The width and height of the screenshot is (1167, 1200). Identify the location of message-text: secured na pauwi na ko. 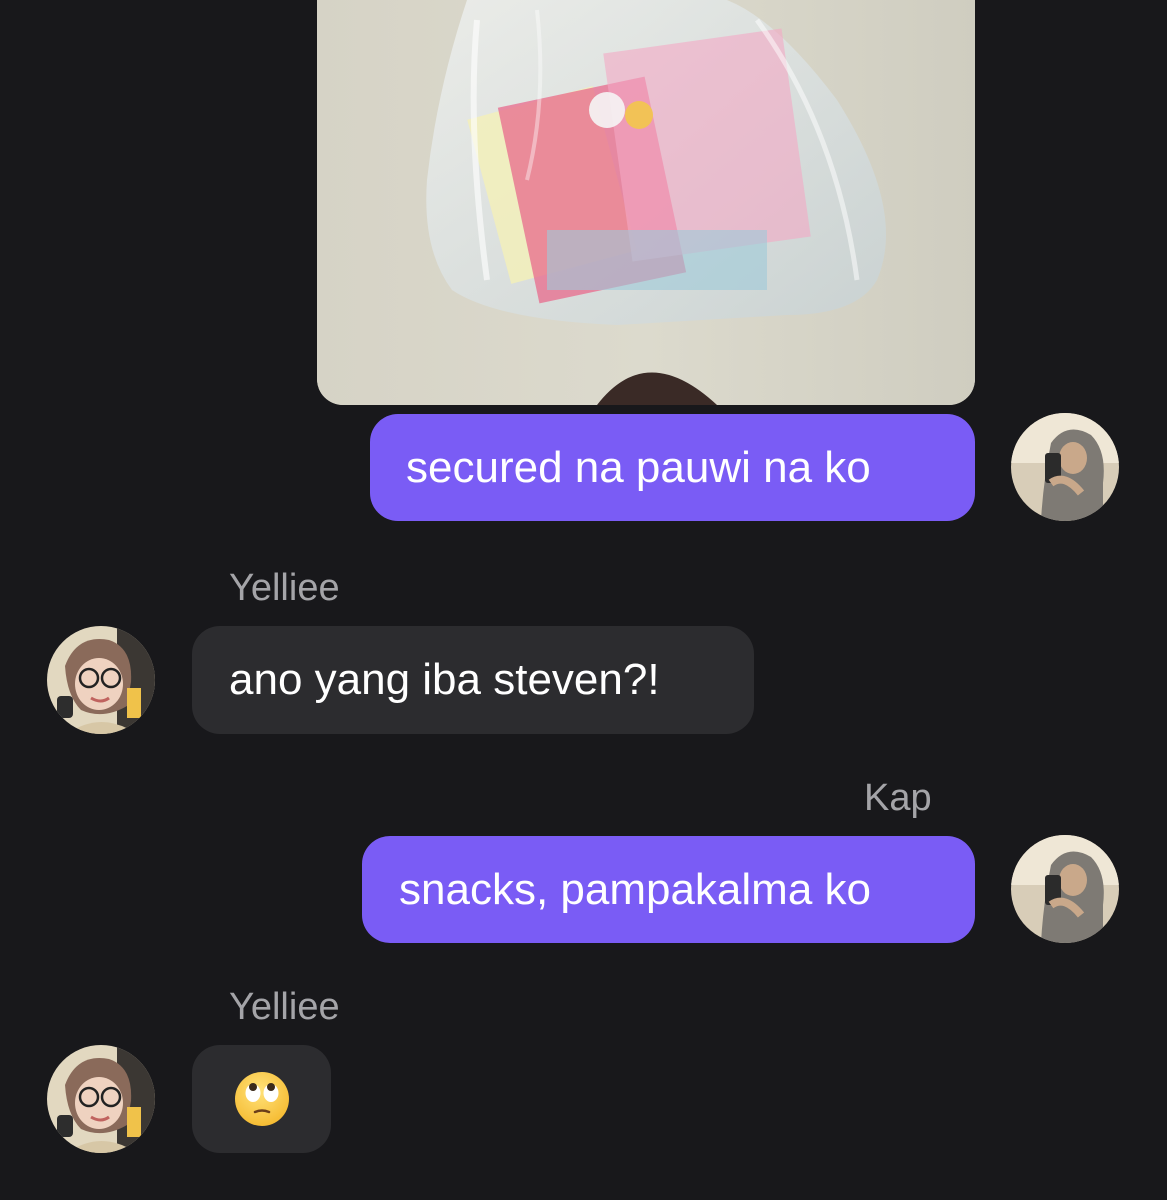
(638, 467).